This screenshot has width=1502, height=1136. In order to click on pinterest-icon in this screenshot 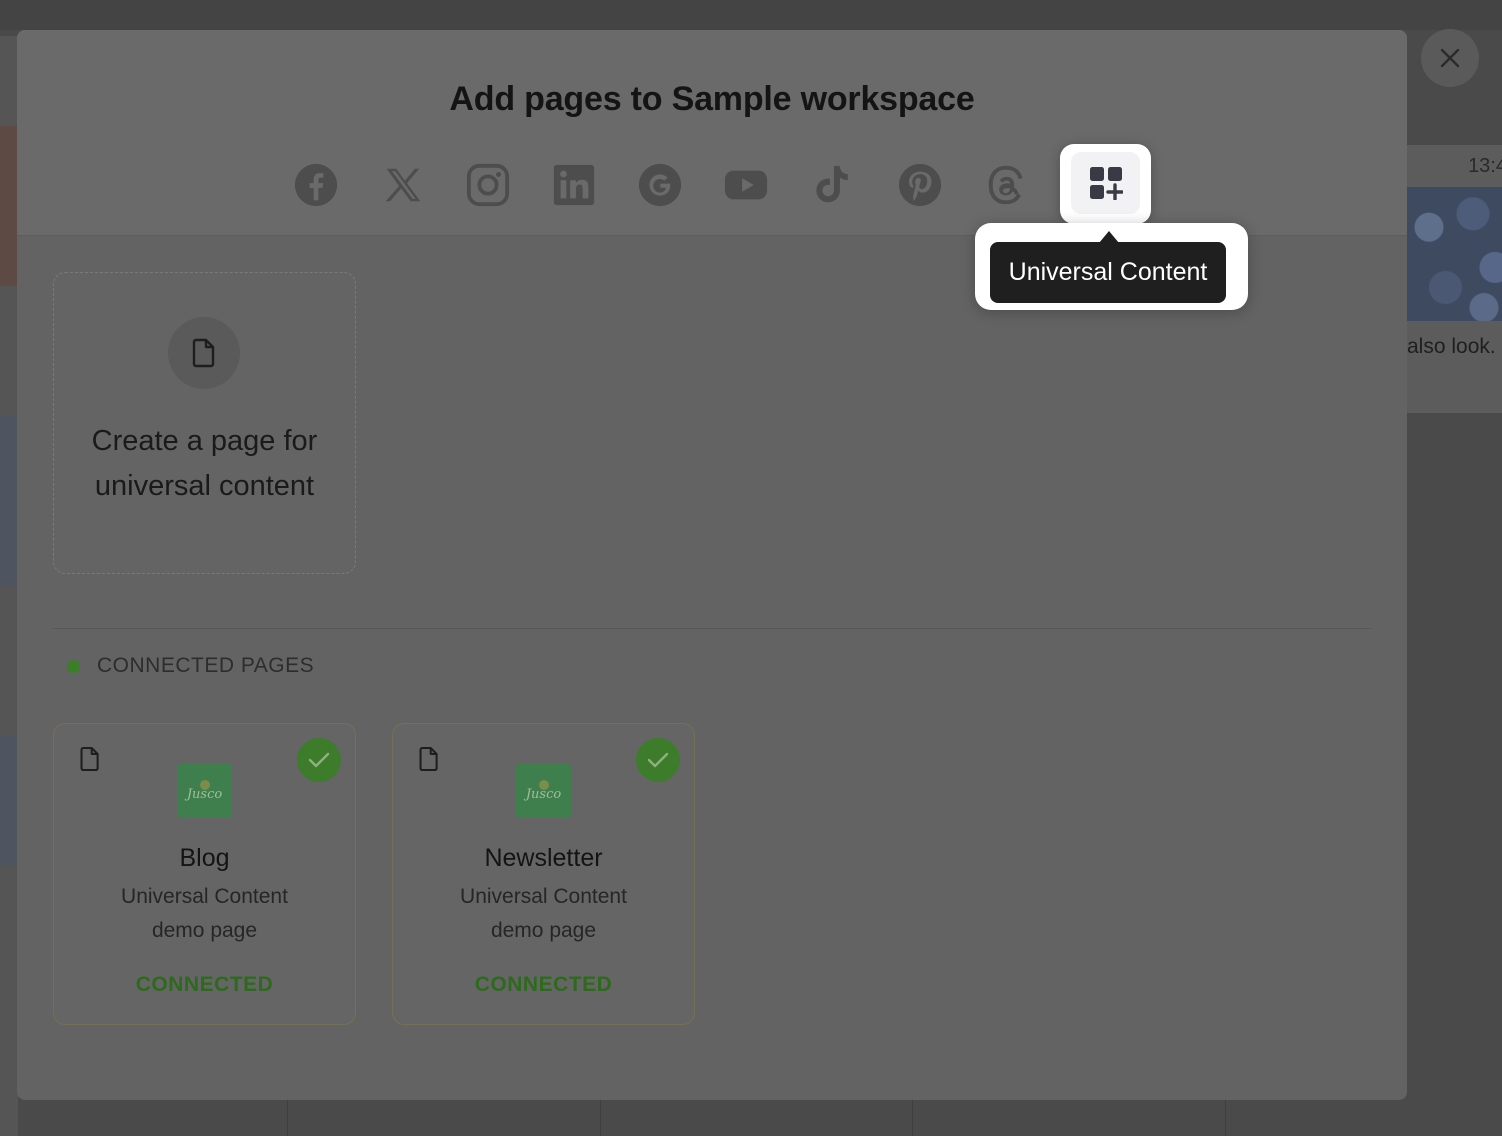, I will do `click(920, 185)`.